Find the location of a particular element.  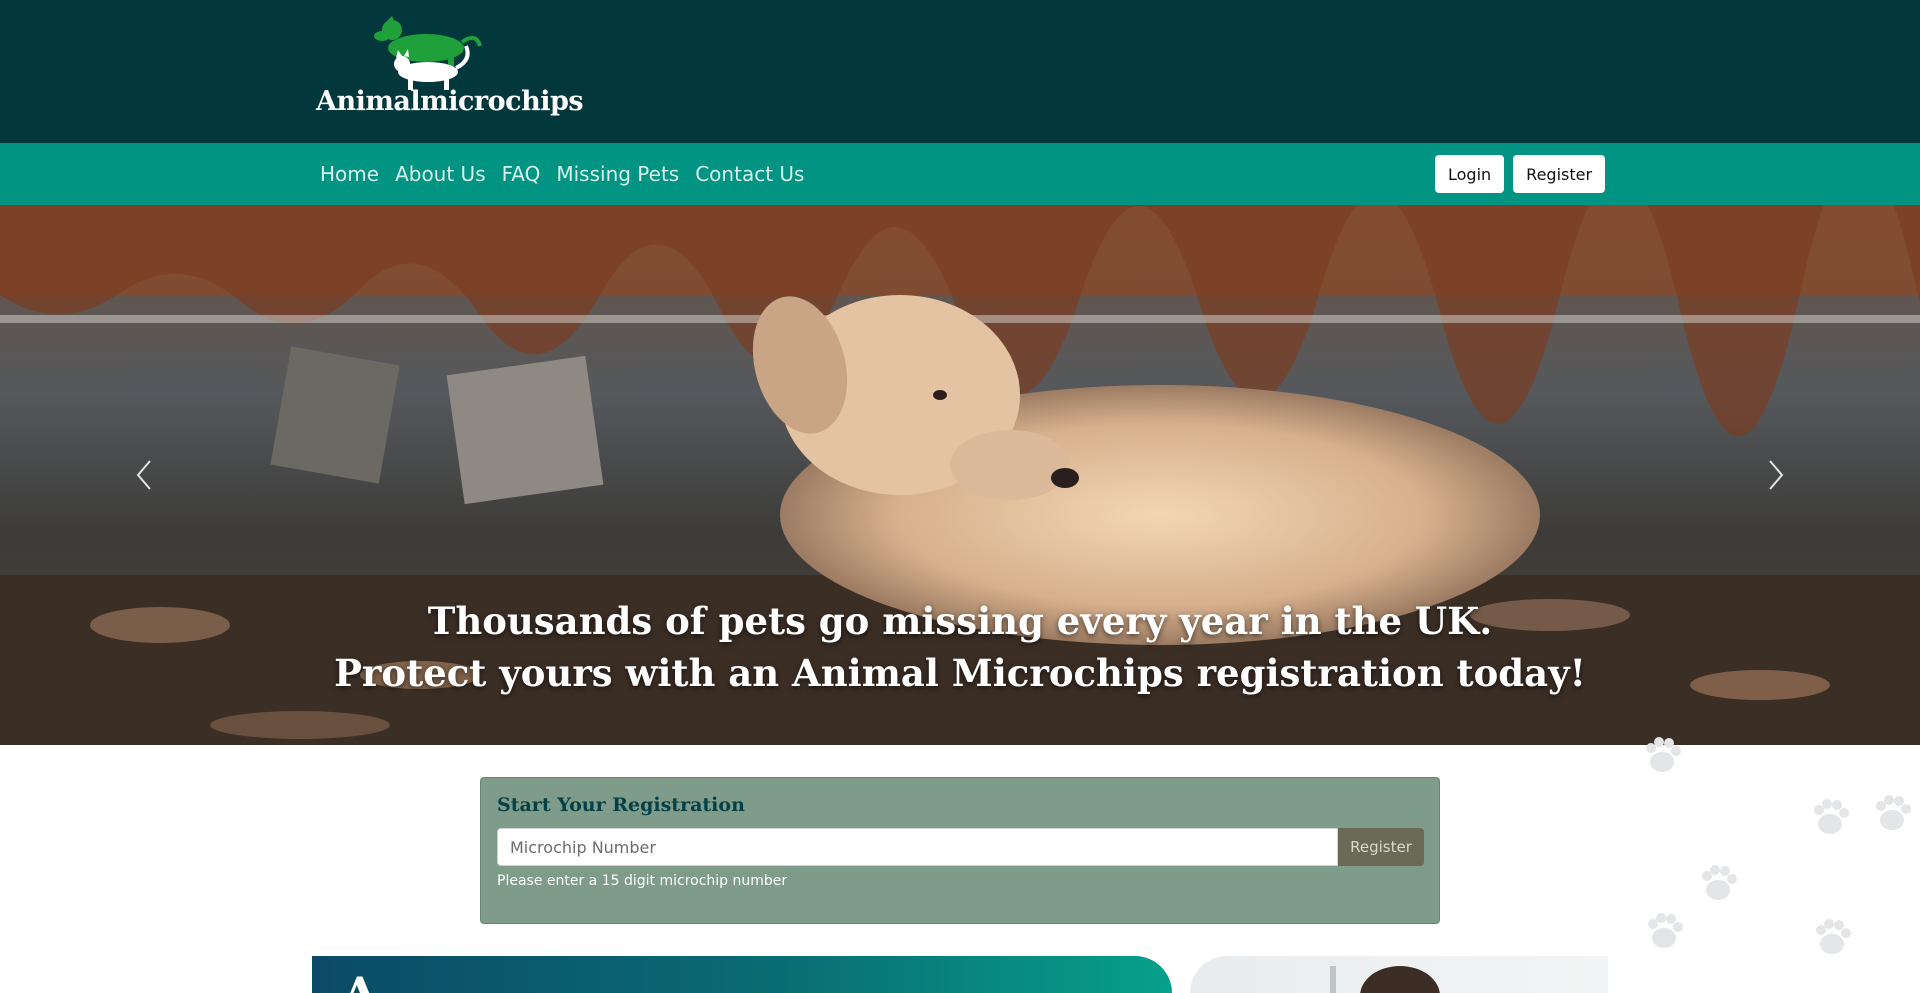

carousel-prev-button is located at coordinates (144, 475).